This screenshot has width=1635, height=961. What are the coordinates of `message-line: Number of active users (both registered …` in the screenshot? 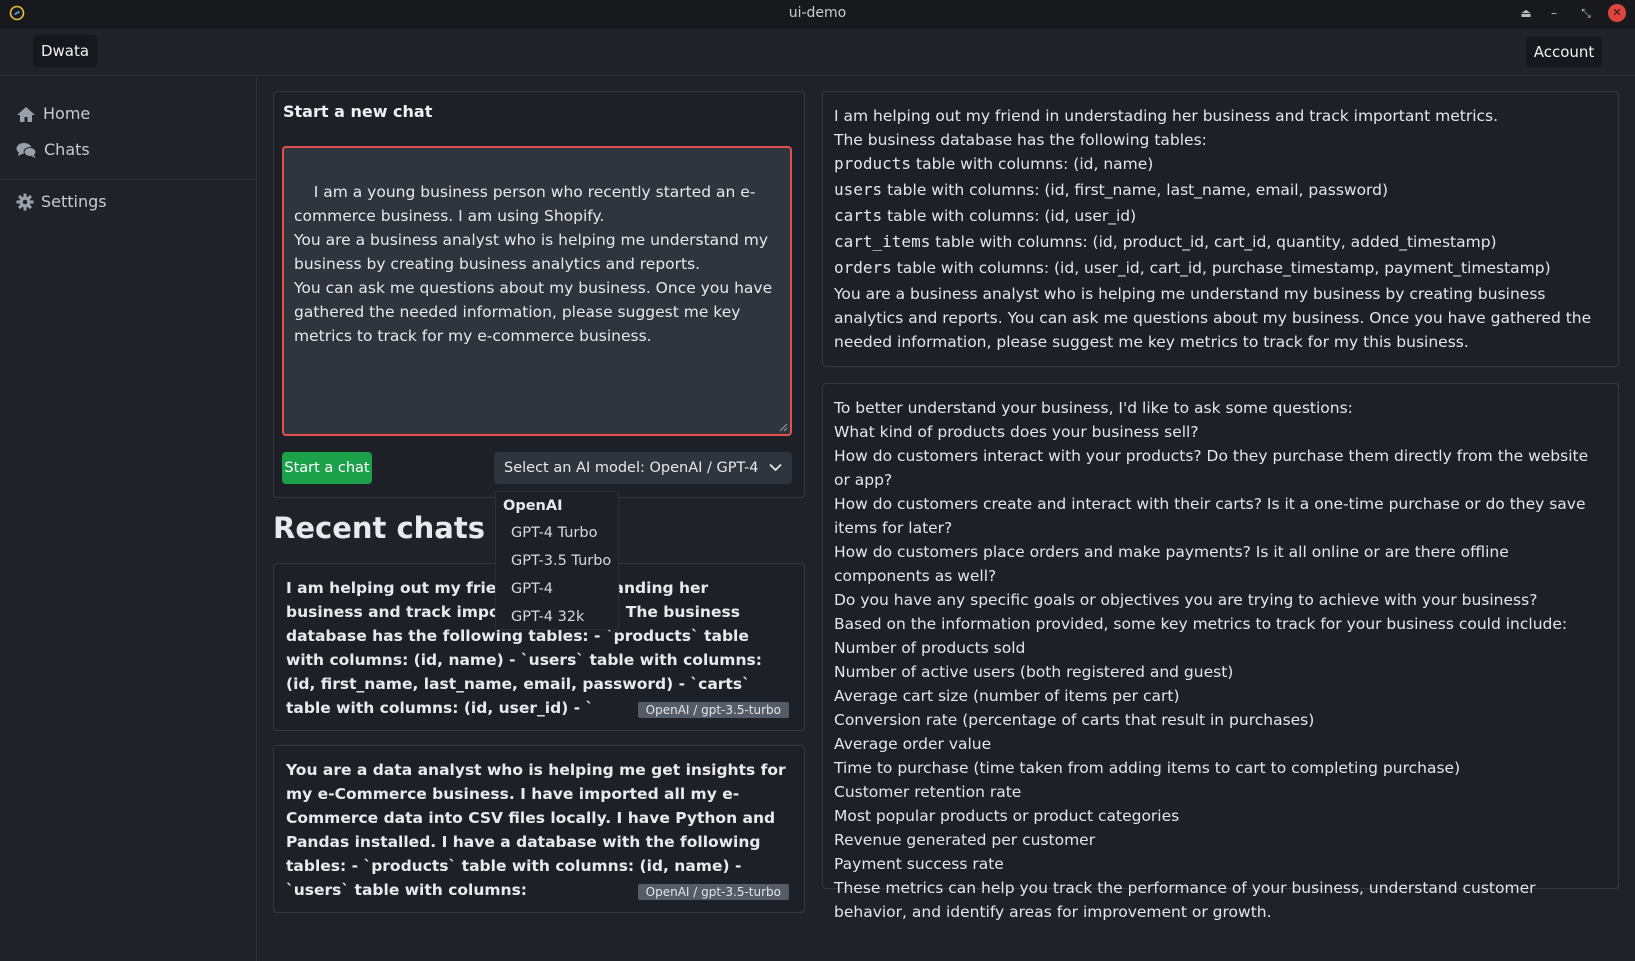 It's located at (1034, 672).